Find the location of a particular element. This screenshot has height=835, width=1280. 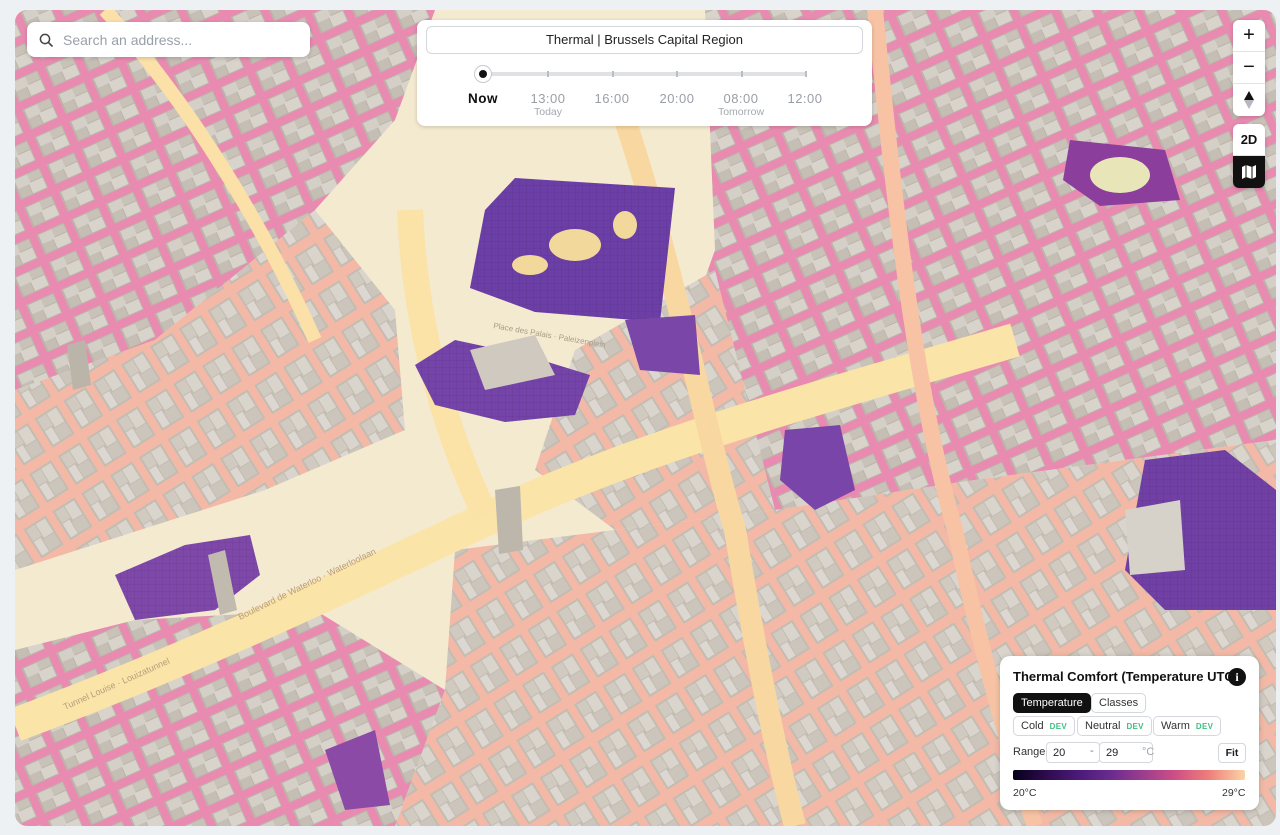

view-2d-button: 2D is located at coordinates (1249, 140).